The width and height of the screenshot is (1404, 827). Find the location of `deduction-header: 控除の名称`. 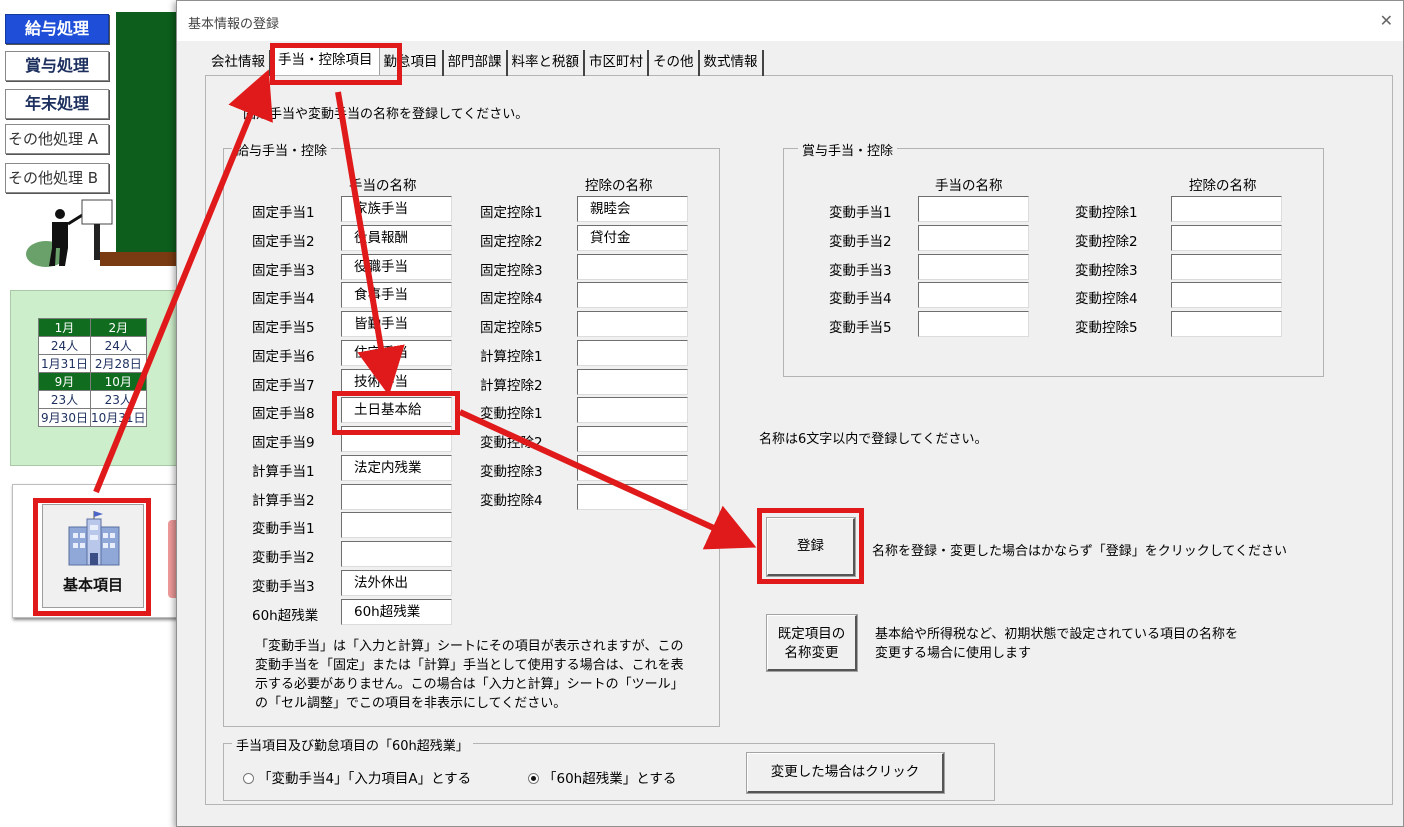

deduction-header: 控除の名称 is located at coordinates (619, 186).